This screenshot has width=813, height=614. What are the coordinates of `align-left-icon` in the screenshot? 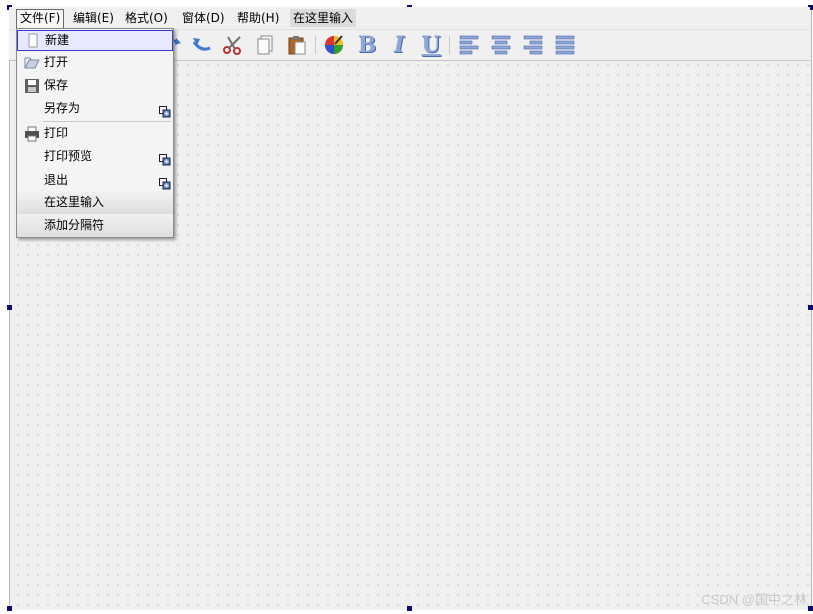 It's located at (469, 45).